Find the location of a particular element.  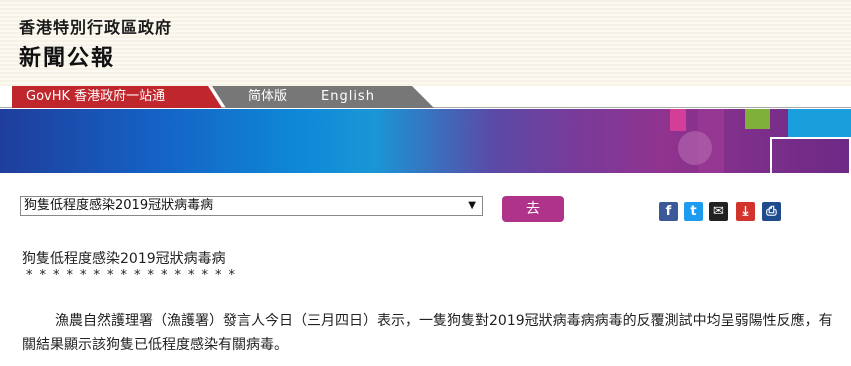

banner-circle is located at coordinates (695, 148).